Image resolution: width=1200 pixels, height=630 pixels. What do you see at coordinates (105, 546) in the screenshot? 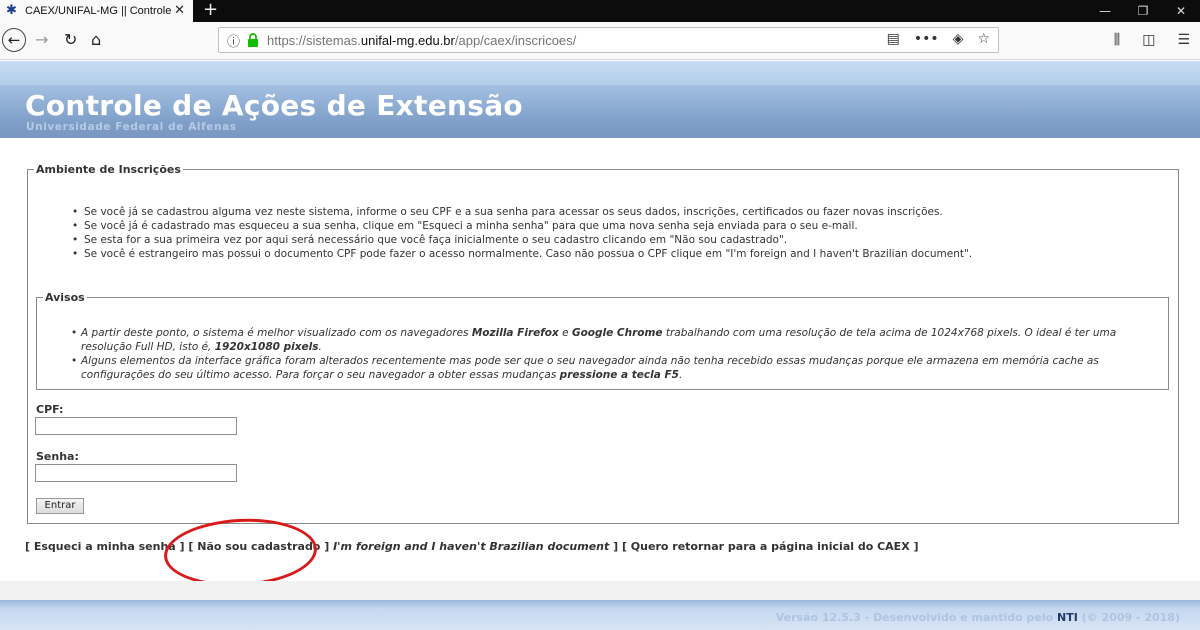
I see `forgot-password-link: [ Esqueci a minha senha ]` at bounding box center [105, 546].